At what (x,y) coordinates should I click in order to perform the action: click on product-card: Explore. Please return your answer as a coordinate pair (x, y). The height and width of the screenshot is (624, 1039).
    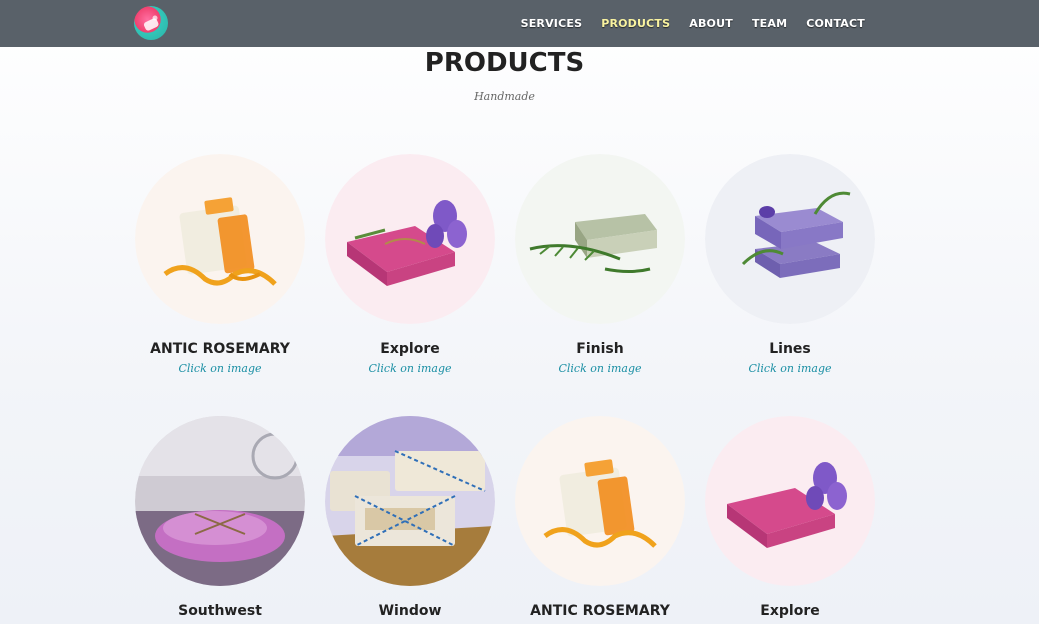
    Looking at the image, I should click on (790, 517).